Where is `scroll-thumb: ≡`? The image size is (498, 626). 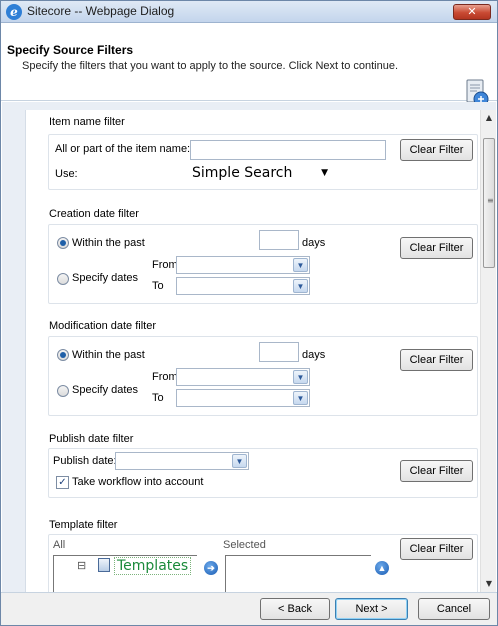
scroll-thumb: ≡ is located at coordinates (489, 203).